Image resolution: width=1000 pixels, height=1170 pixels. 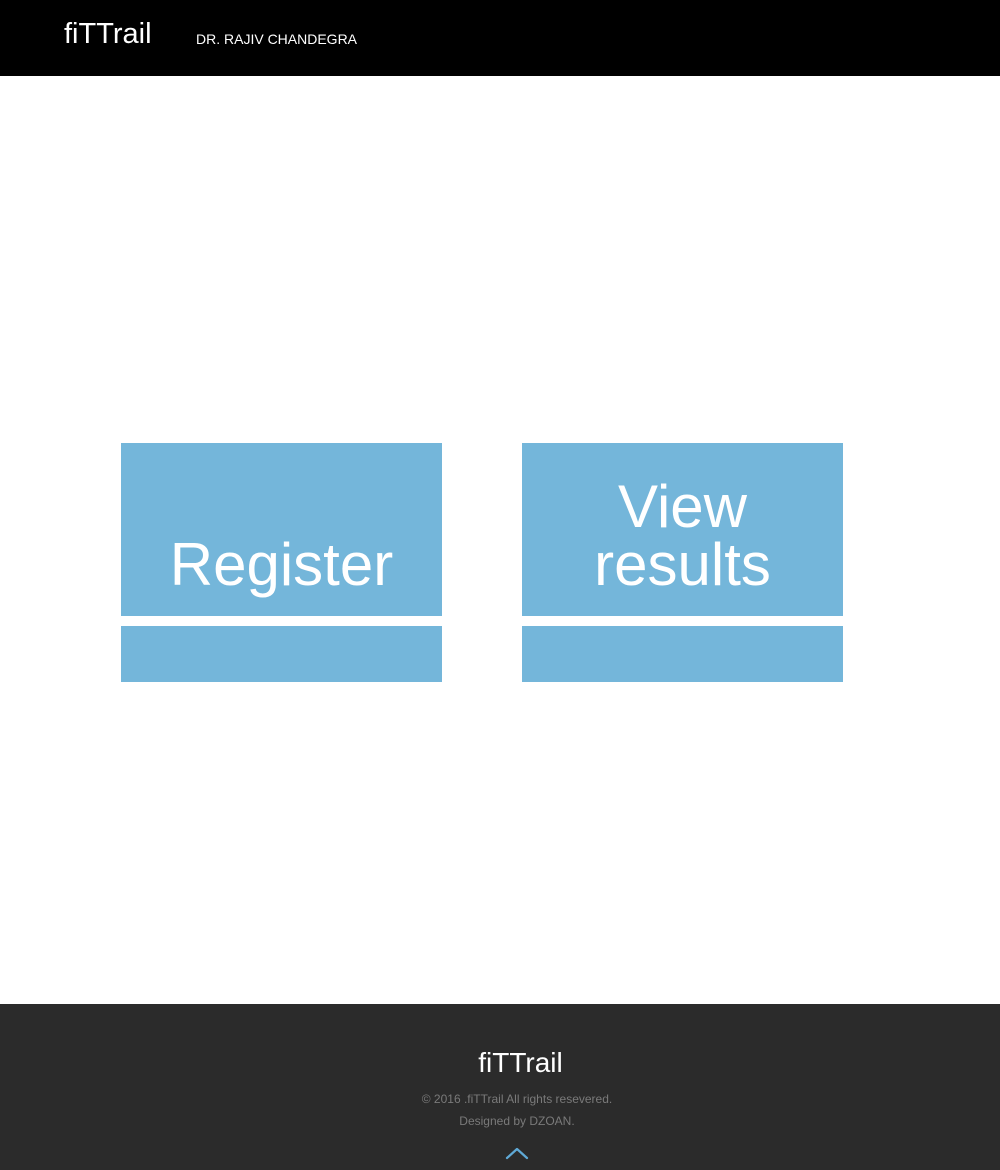 What do you see at coordinates (281, 654) in the screenshot?
I see `register-tile-footer-bar` at bounding box center [281, 654].